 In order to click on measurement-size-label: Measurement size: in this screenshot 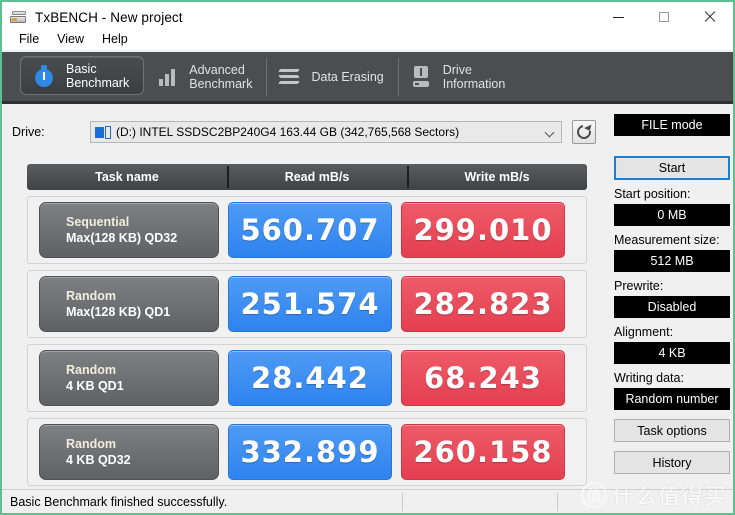, I will do `click(667, 240)`.